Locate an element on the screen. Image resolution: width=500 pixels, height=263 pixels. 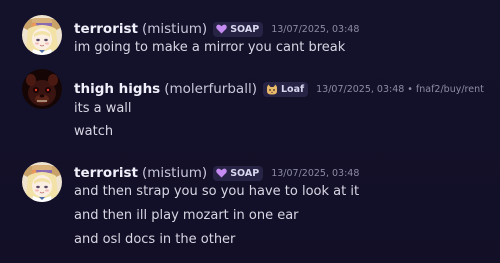
animatronic-avatar-icon is located at coordinates (42, 89).